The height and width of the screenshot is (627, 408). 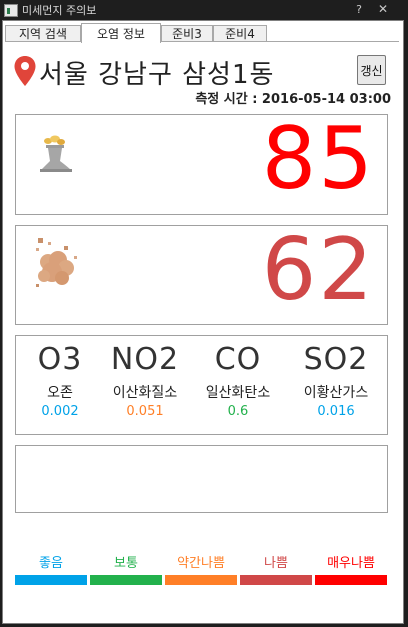 I want to click on window-title: 미세먼지 주의보, so click(x=59, y=10).